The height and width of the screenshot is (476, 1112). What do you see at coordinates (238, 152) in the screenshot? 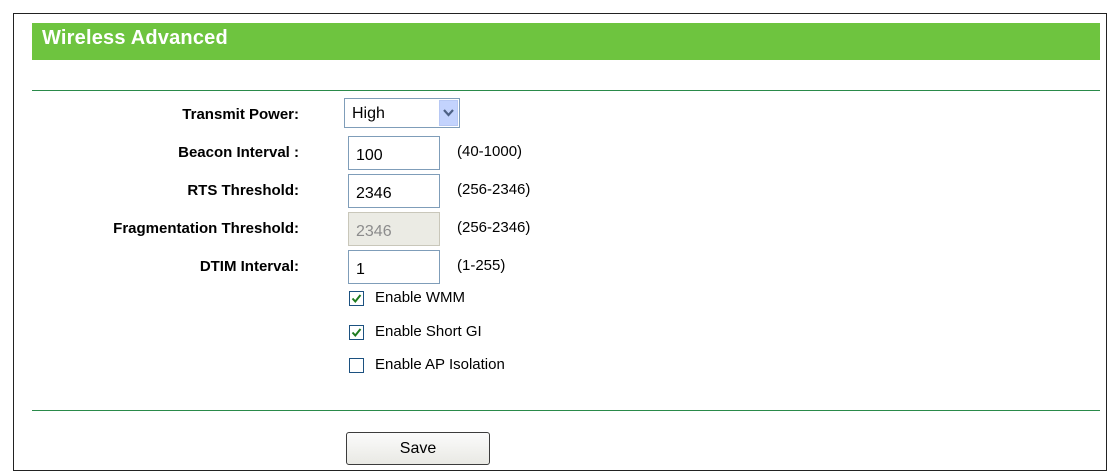
I see `beacon-interval-label: Beacon Interval :` at bounding box center [238, 152].